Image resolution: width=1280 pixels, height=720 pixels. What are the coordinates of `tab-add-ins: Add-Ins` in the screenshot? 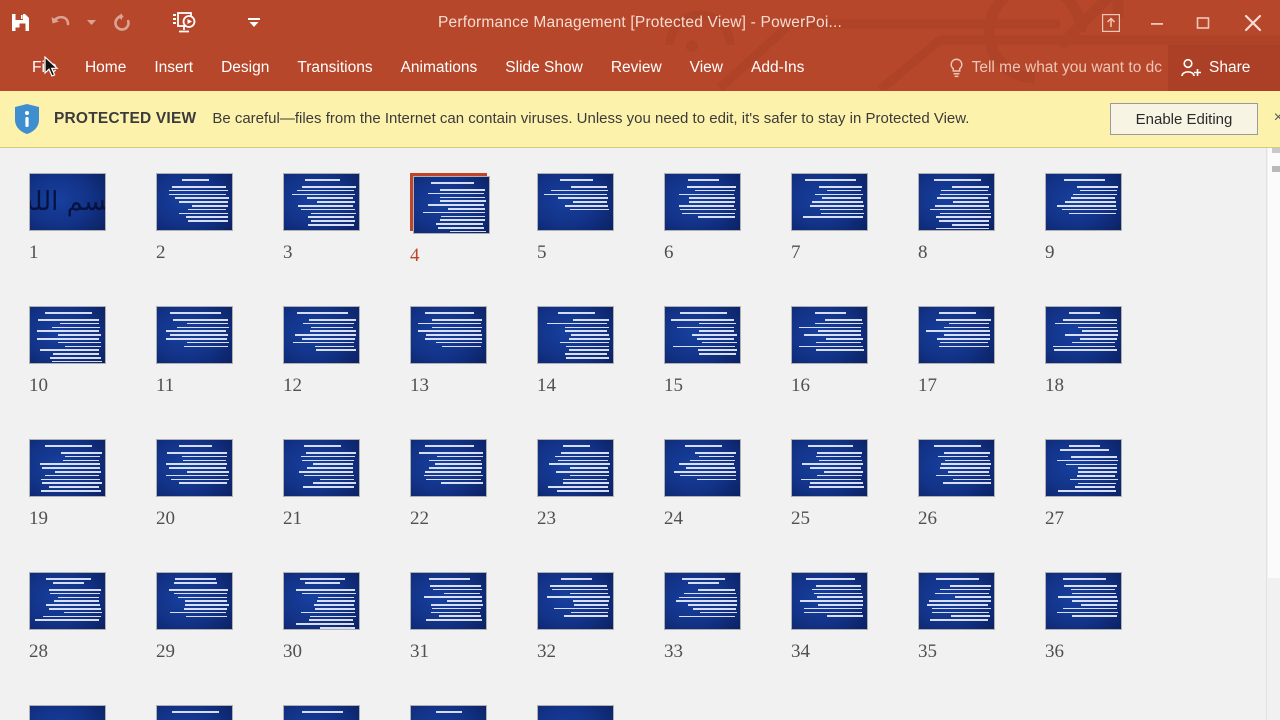 It's located at (777, 68).